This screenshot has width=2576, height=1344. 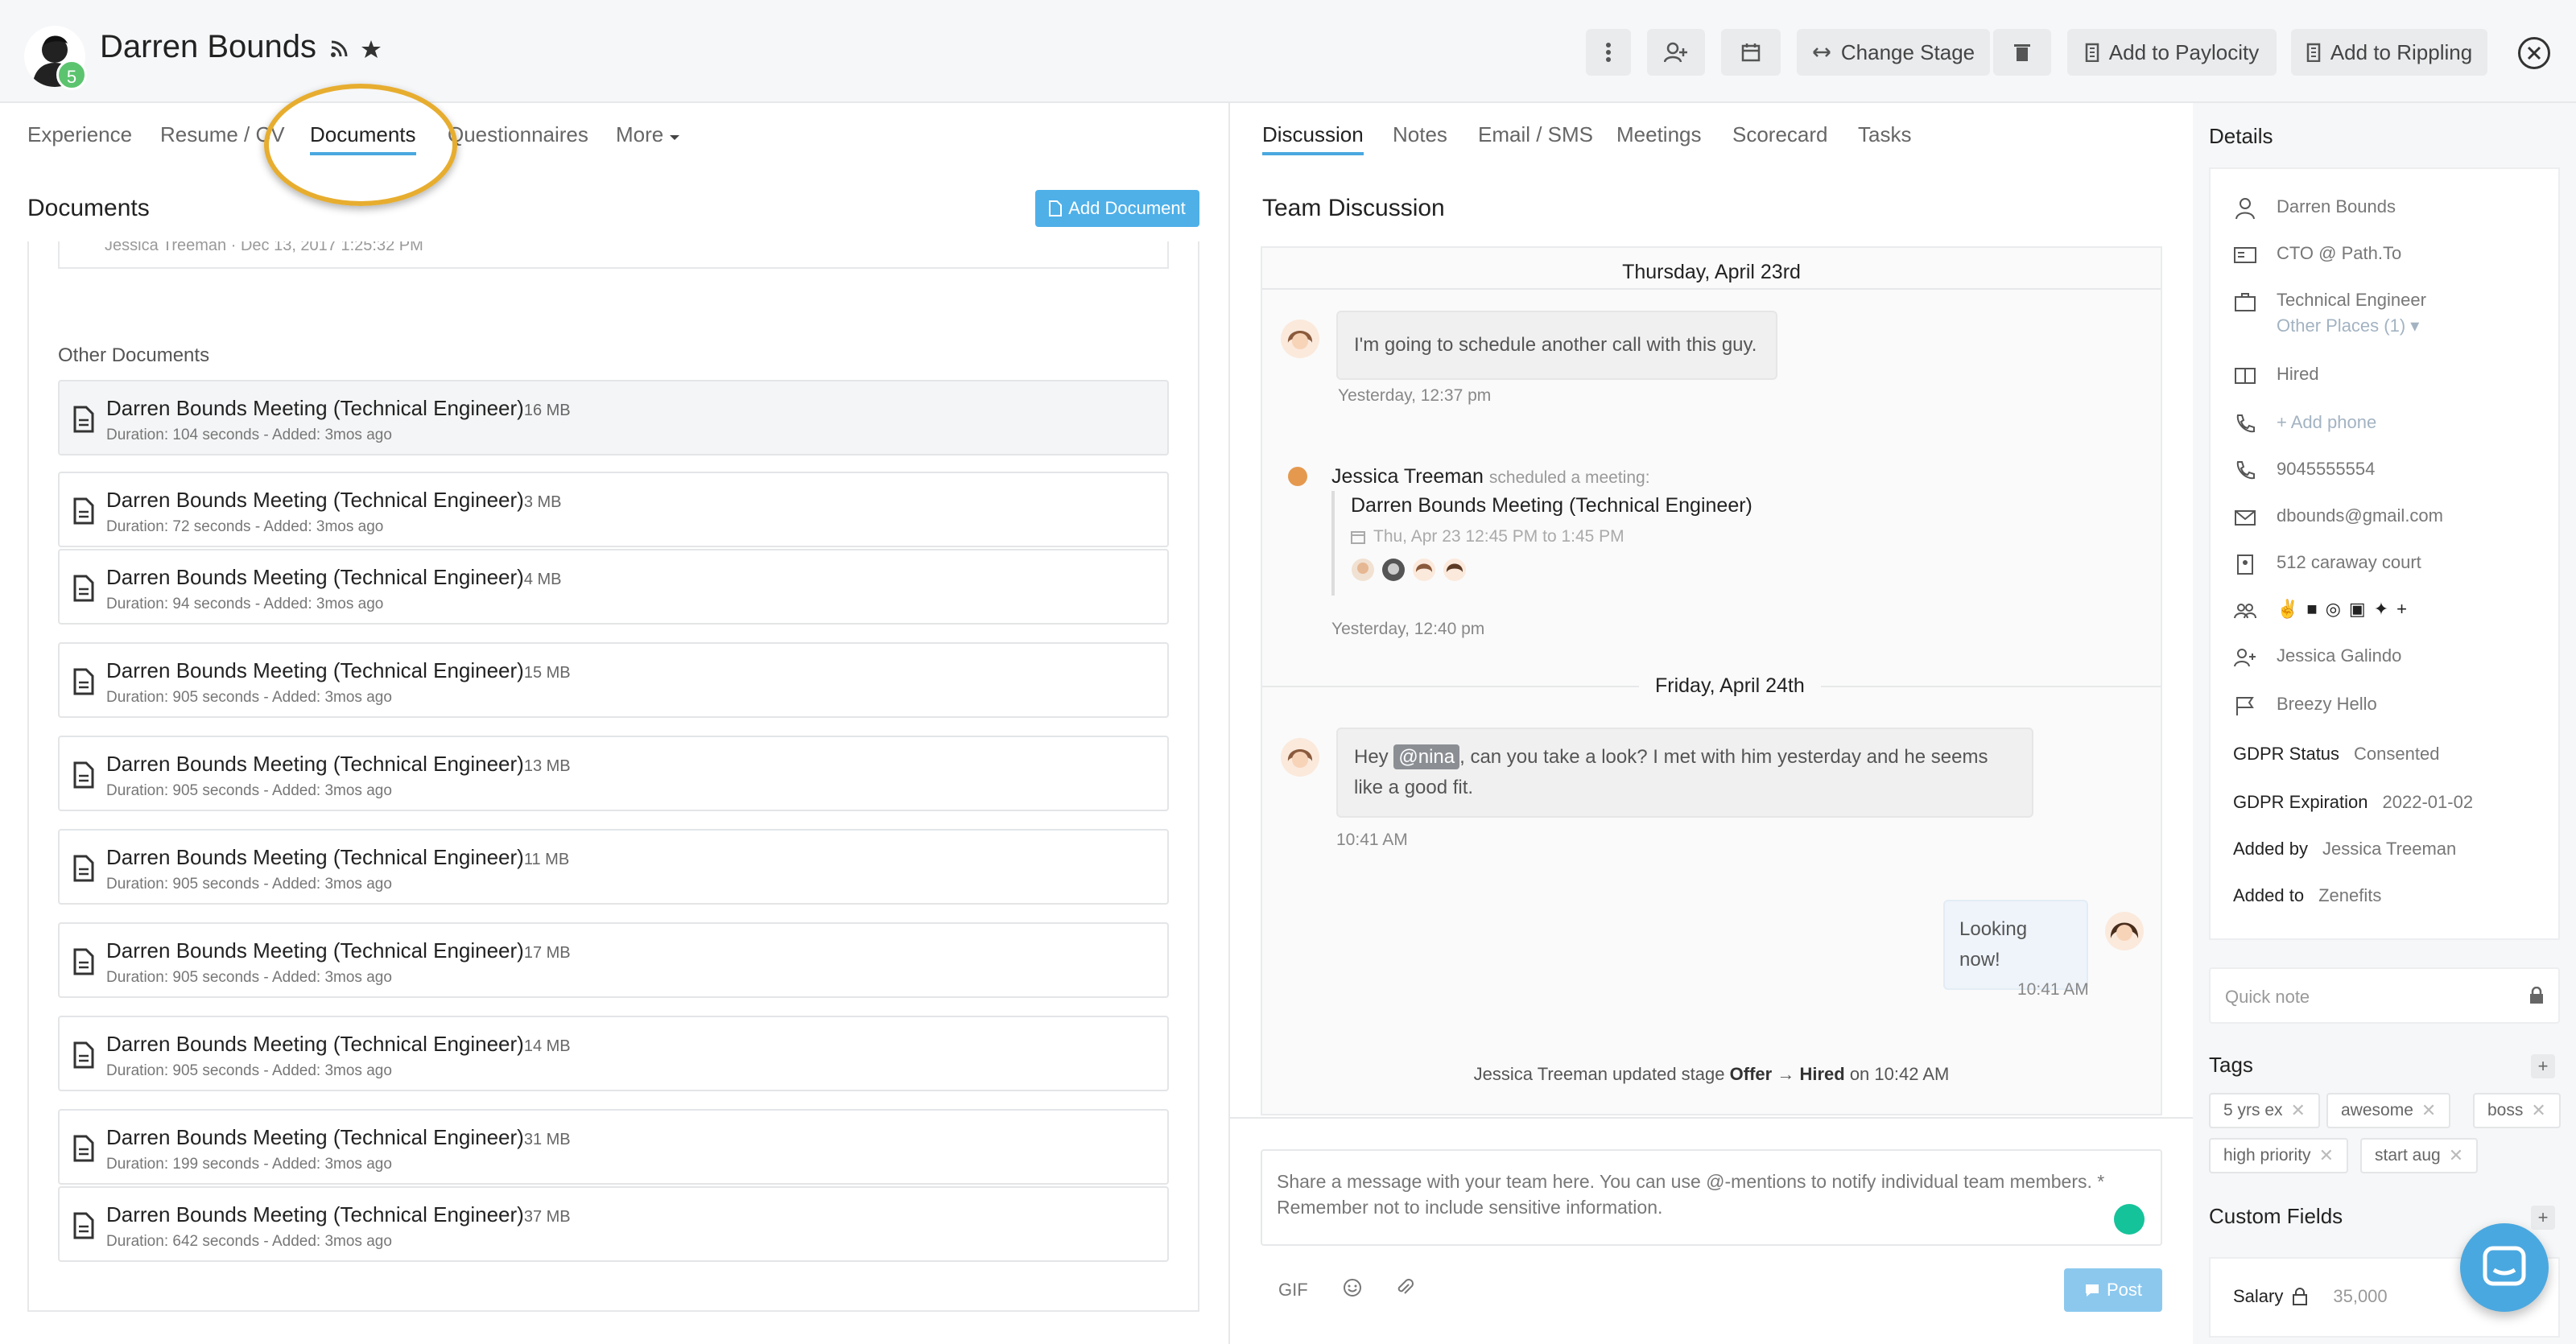 I want to click on building-icon, so click(x=2313, y=52).